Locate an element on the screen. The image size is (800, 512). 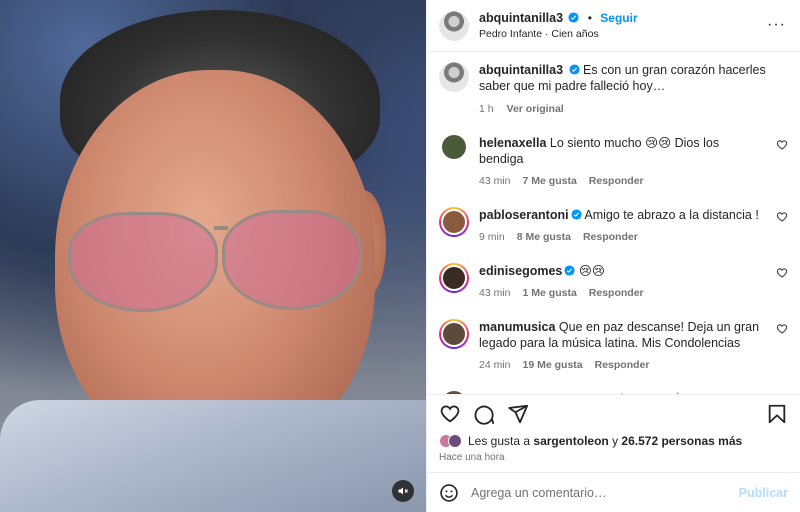
comment-username: helenaxella is located at coordinates (512, 143).